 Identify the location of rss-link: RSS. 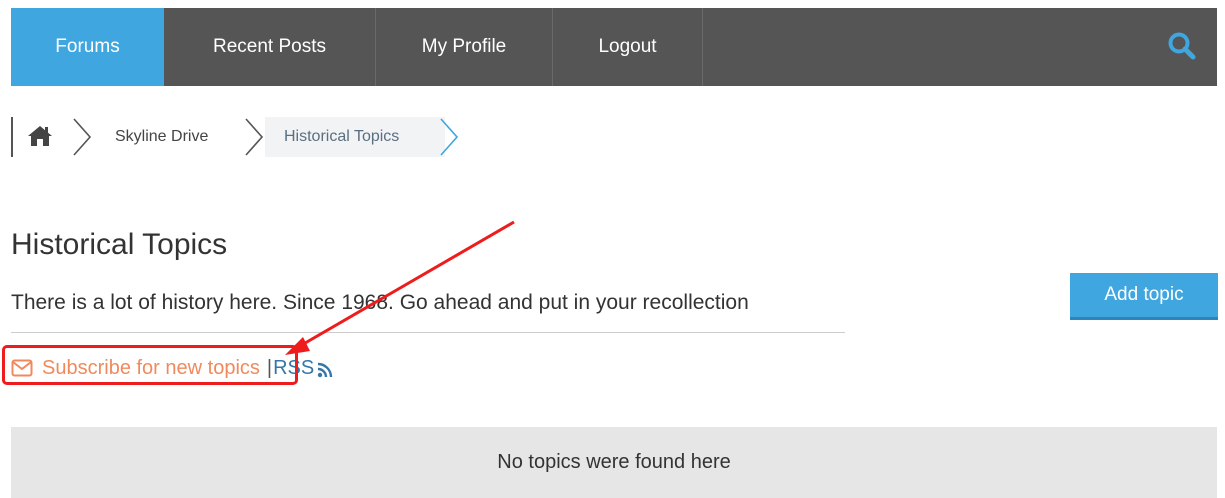
(303, 368).